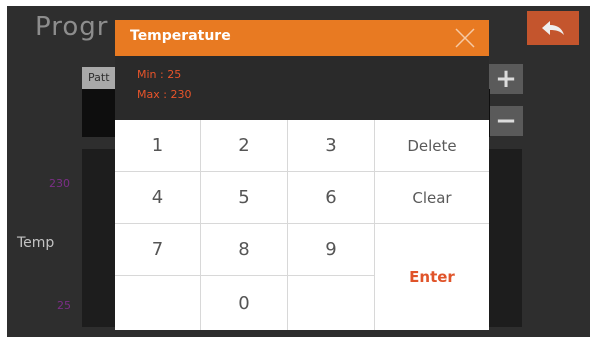 This screenshot has height=342, width=597. I want to click on close-button, so click(465, 38).